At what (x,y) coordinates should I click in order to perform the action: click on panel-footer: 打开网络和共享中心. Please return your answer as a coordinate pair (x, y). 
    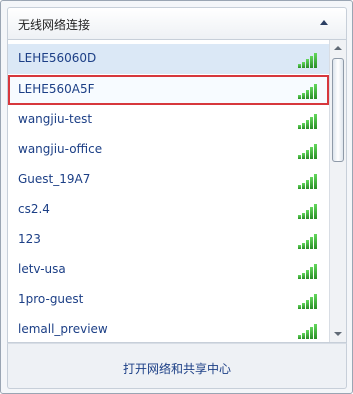
    Looking at the image, I should click on (177, 366).